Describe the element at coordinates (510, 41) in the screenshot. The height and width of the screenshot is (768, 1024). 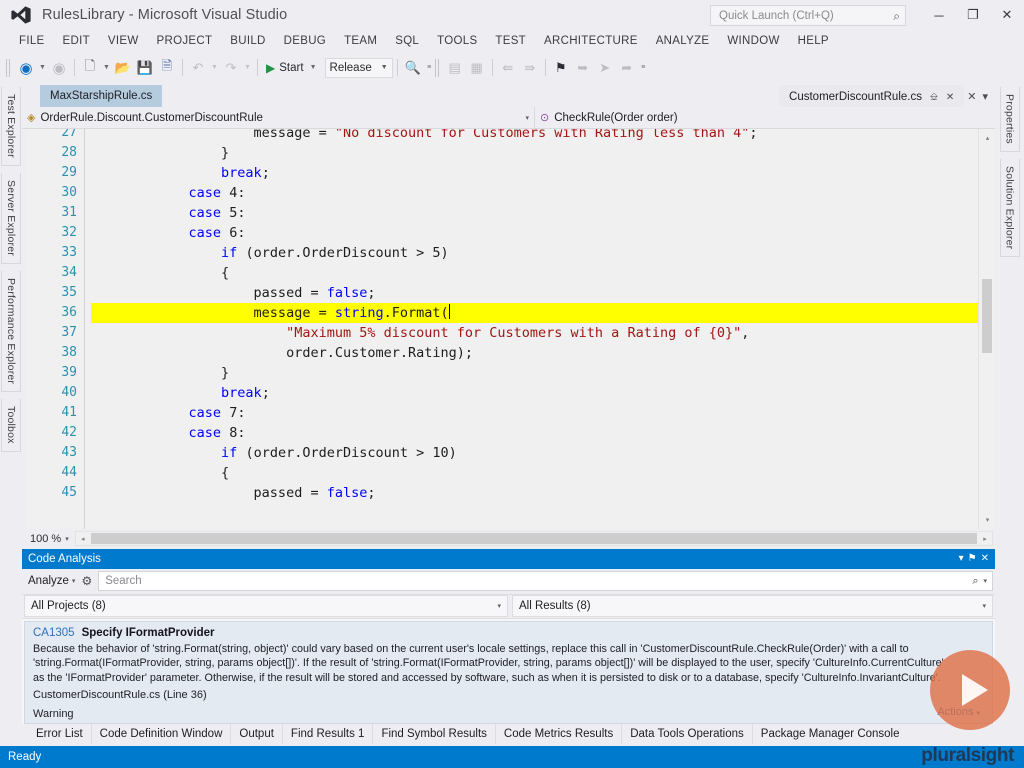
I see `menu-test: TEST` at that location.